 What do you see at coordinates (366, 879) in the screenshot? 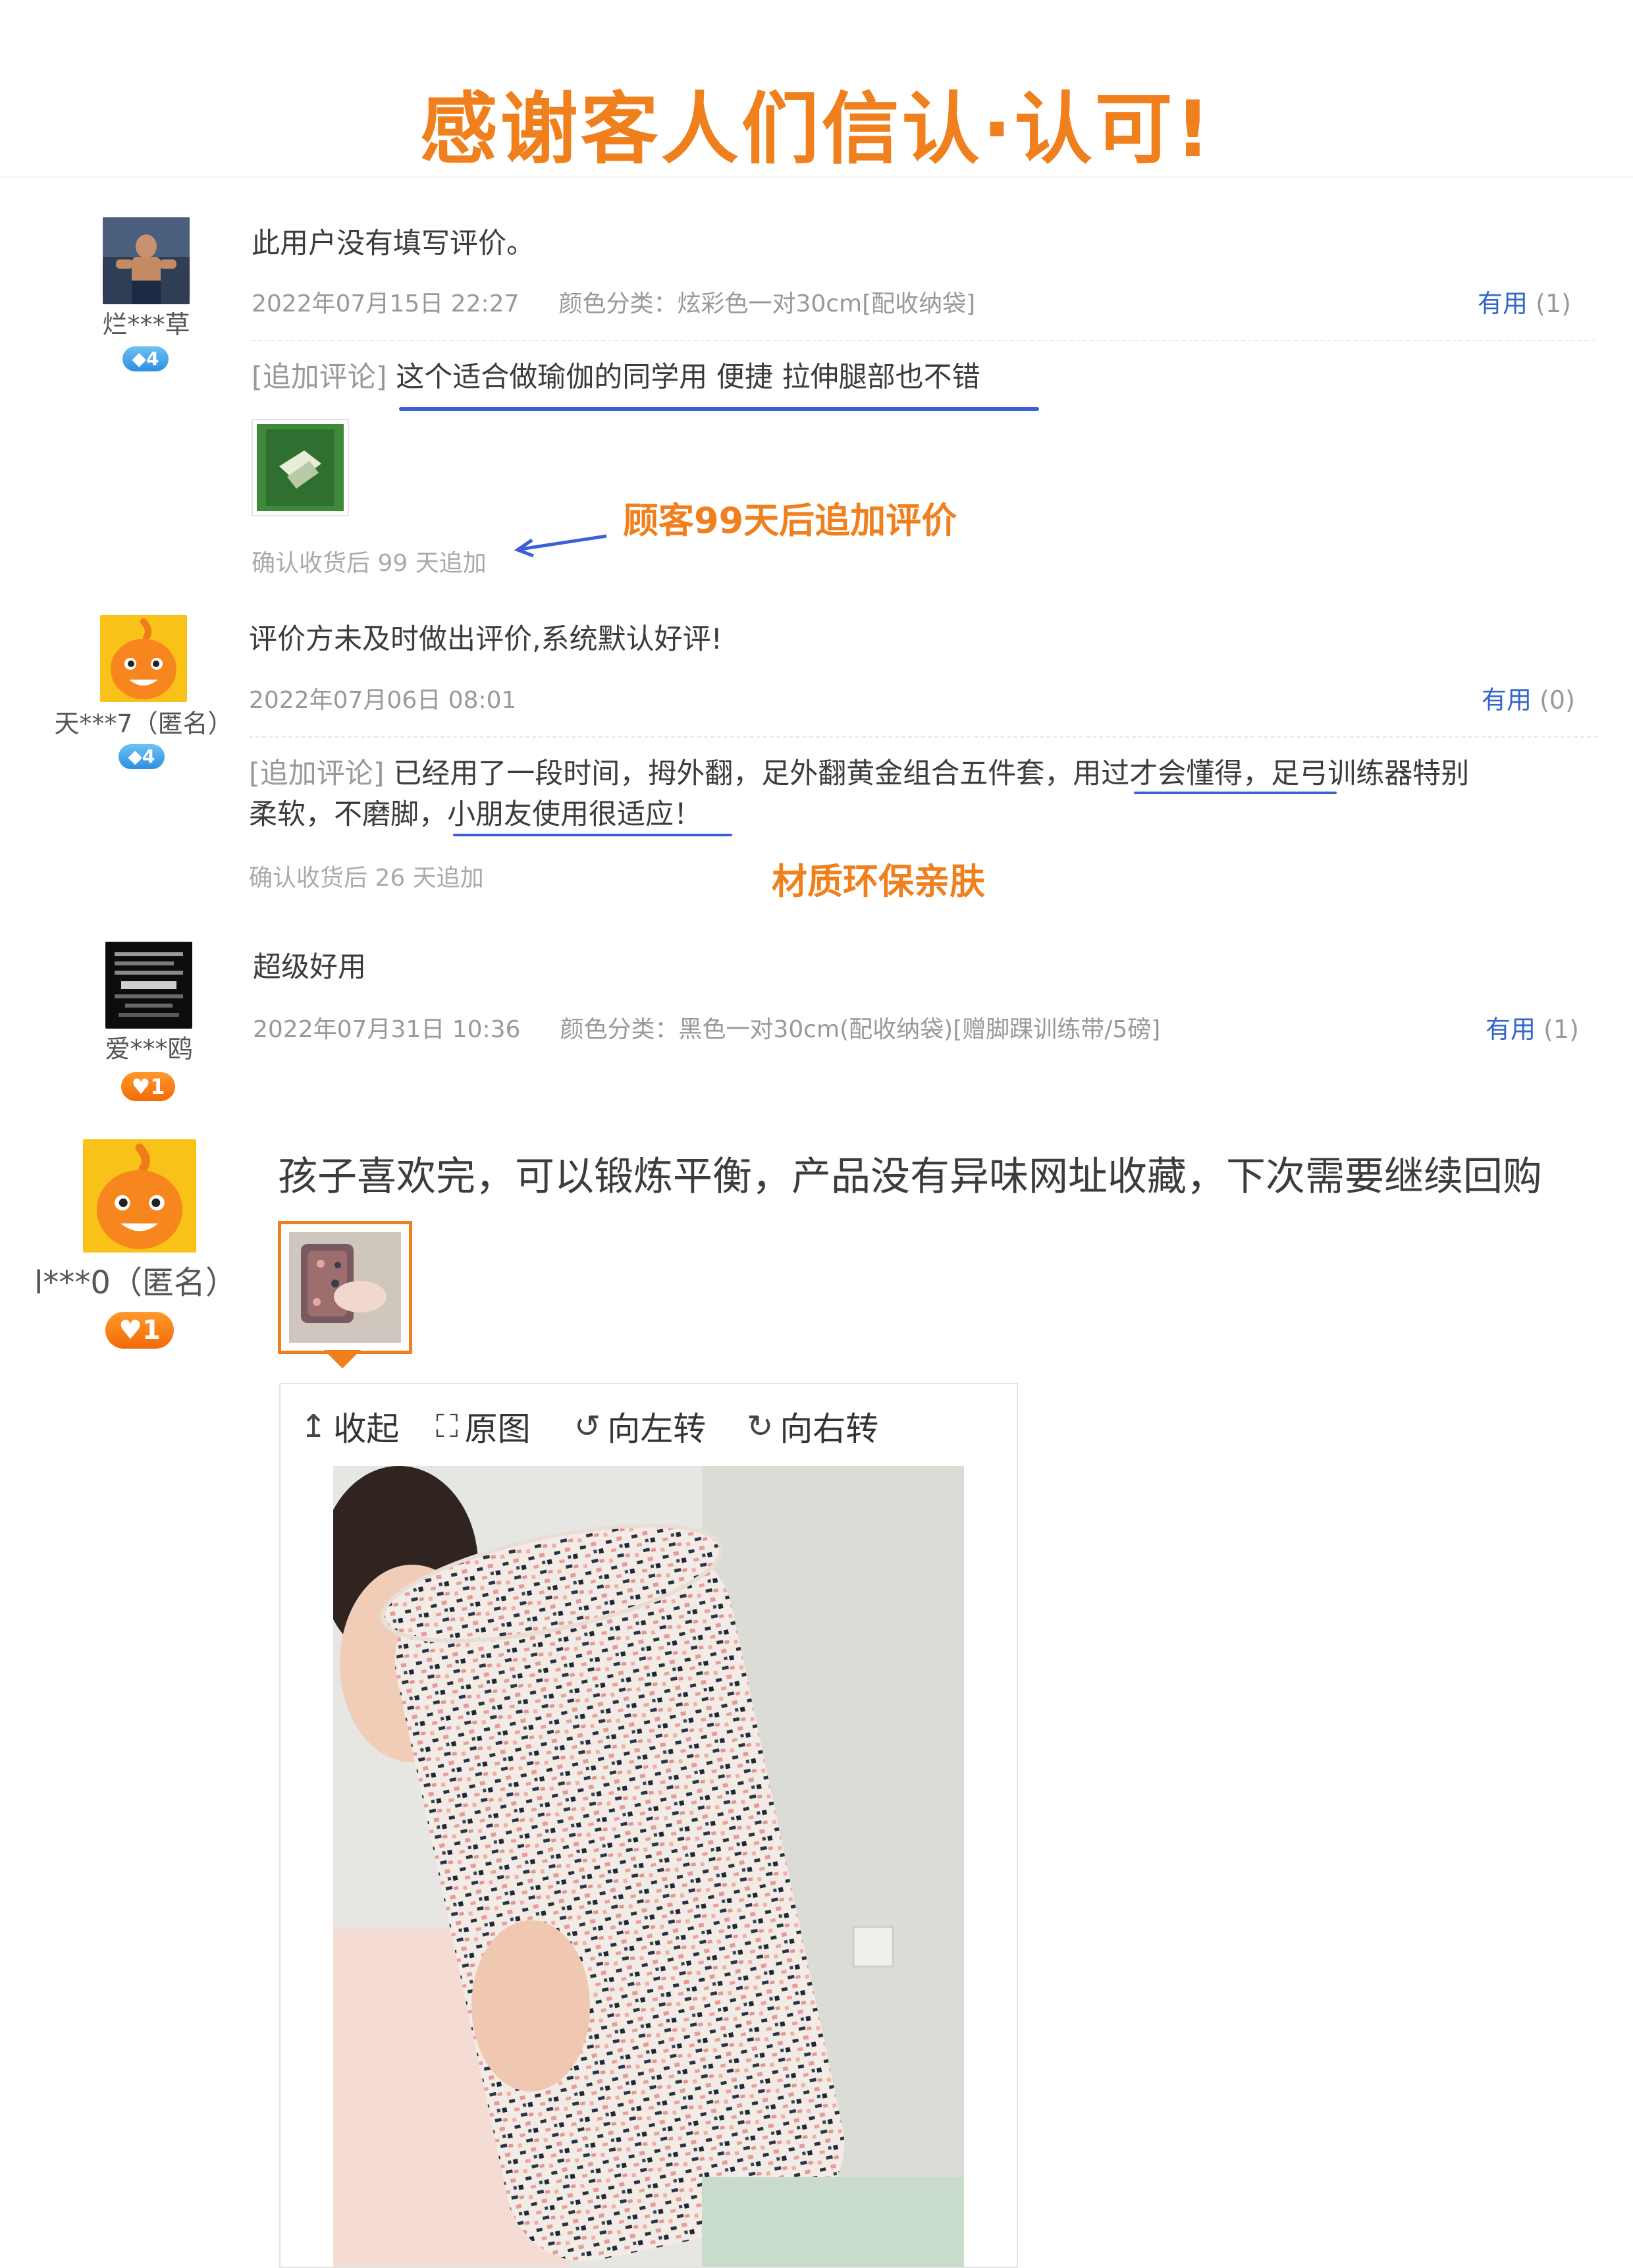
I see `append-time-note: 确认收货后 26 天追加` at bounding box center [366, 879].